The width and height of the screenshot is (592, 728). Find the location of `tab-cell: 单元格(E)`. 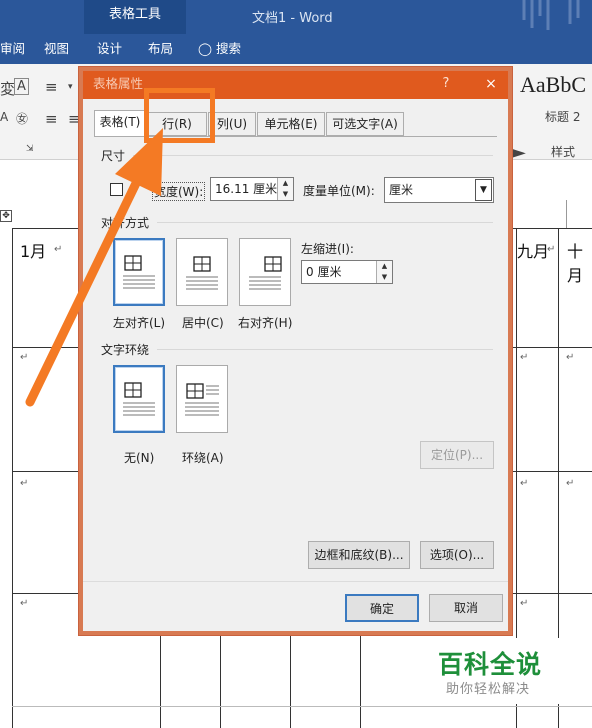

tab-cell: 单元格(E) is located at coordinates (291, 124).